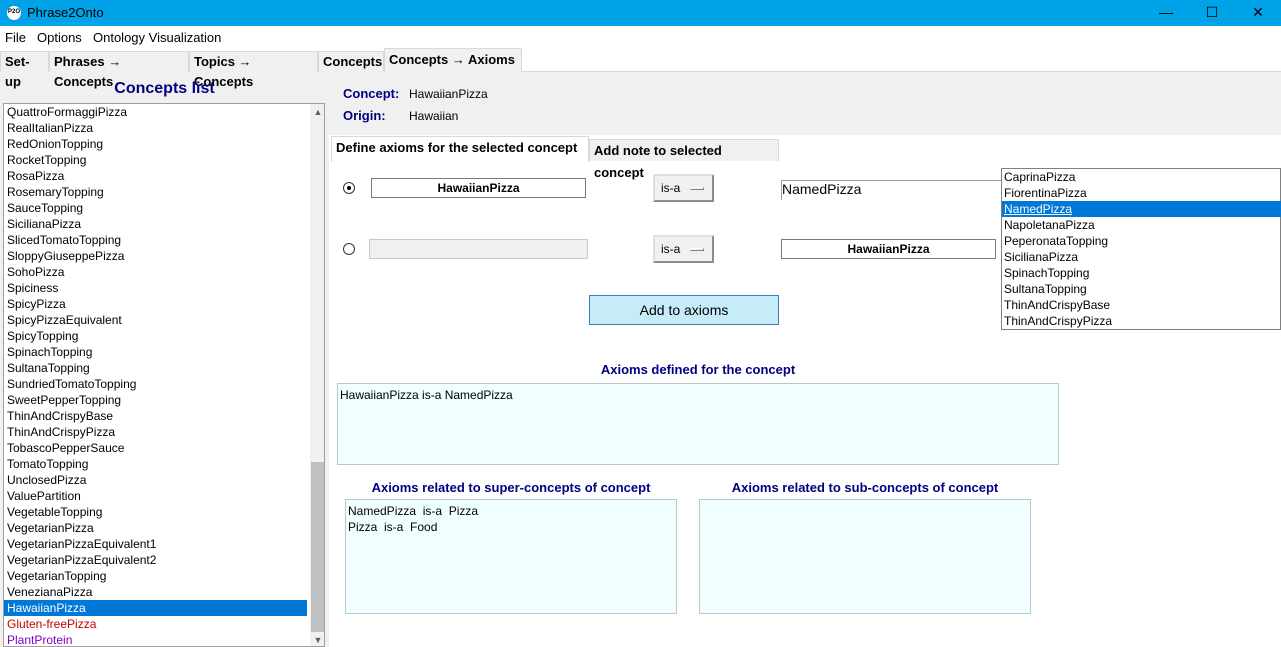 The image size is (1281, 647). I want to click on minimize-button: —, so click(1166, 13).